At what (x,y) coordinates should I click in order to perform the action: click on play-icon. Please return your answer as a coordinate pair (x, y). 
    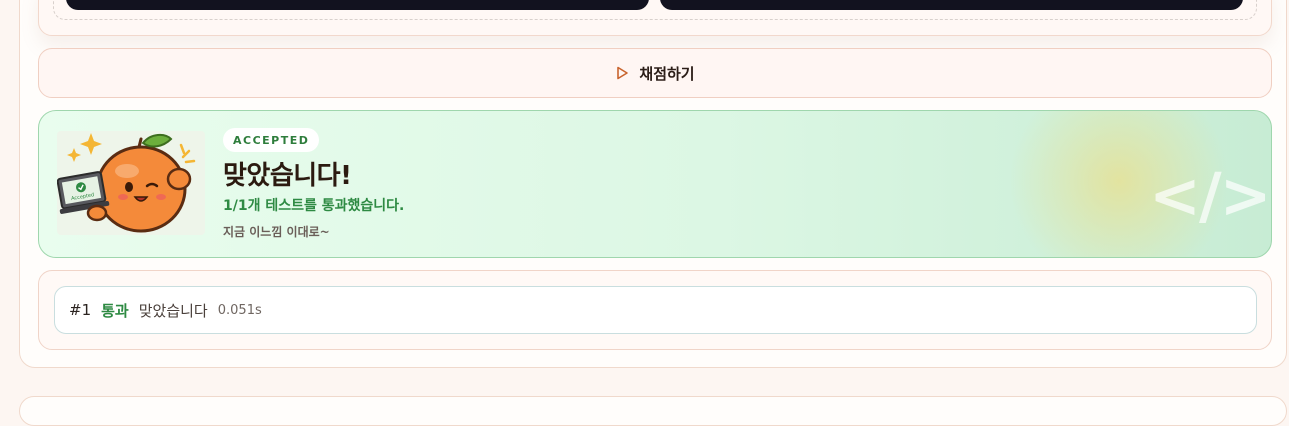
    Looking at the image, I should click on (623, 73).